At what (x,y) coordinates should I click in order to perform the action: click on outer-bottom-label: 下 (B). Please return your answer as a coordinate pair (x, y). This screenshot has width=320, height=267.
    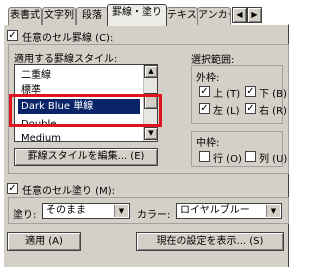
    Looking at the image, I should click on (273, 94).